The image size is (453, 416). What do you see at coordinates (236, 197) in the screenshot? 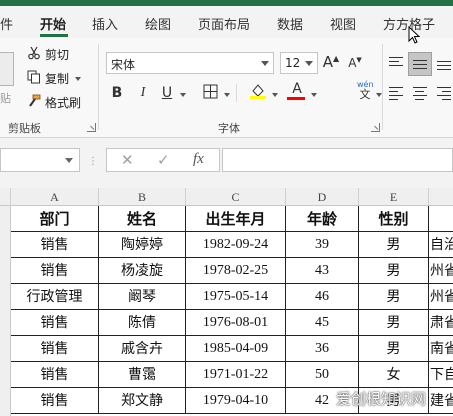
I see `column-header-c: C` at bounding box center [236, 197].